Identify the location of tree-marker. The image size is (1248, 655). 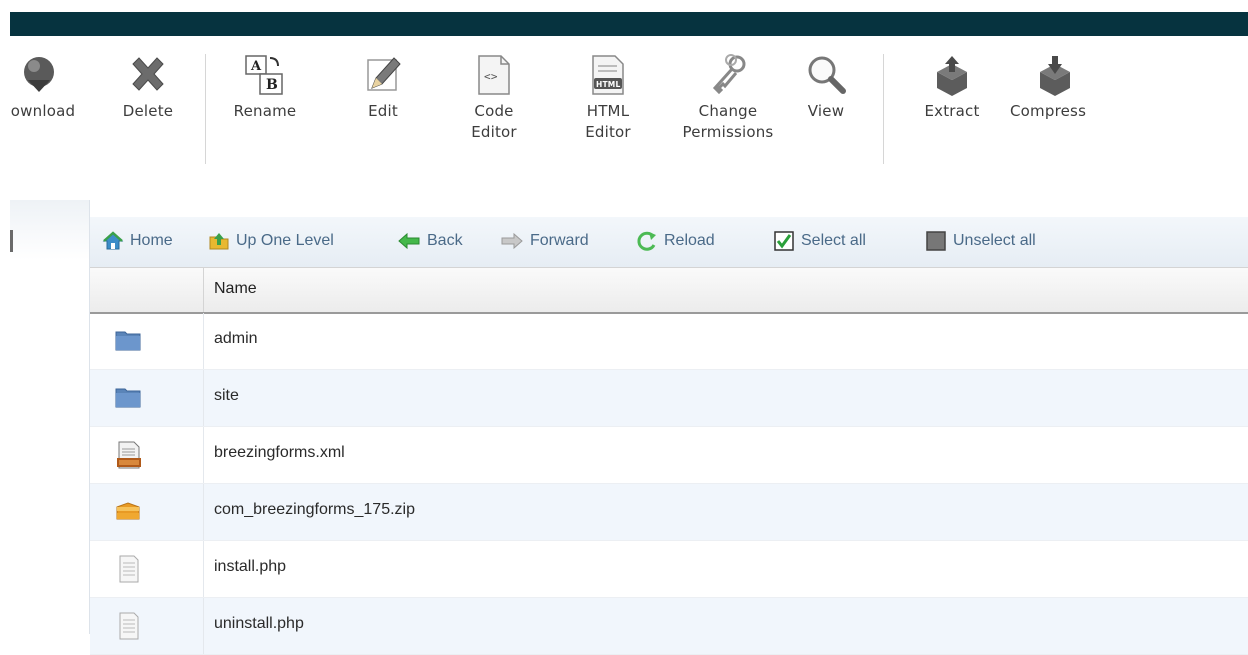
(11, 241).